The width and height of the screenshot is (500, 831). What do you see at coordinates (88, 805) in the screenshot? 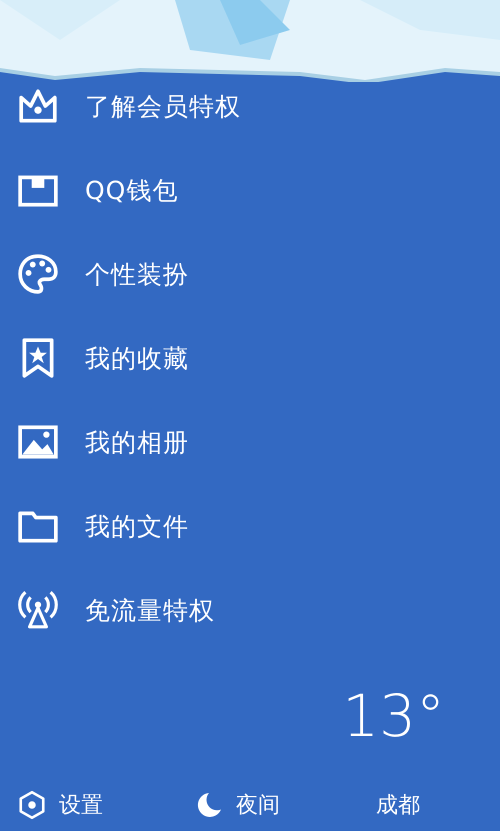
I see `settings-button: 设置` at bounding box center [88, 805].